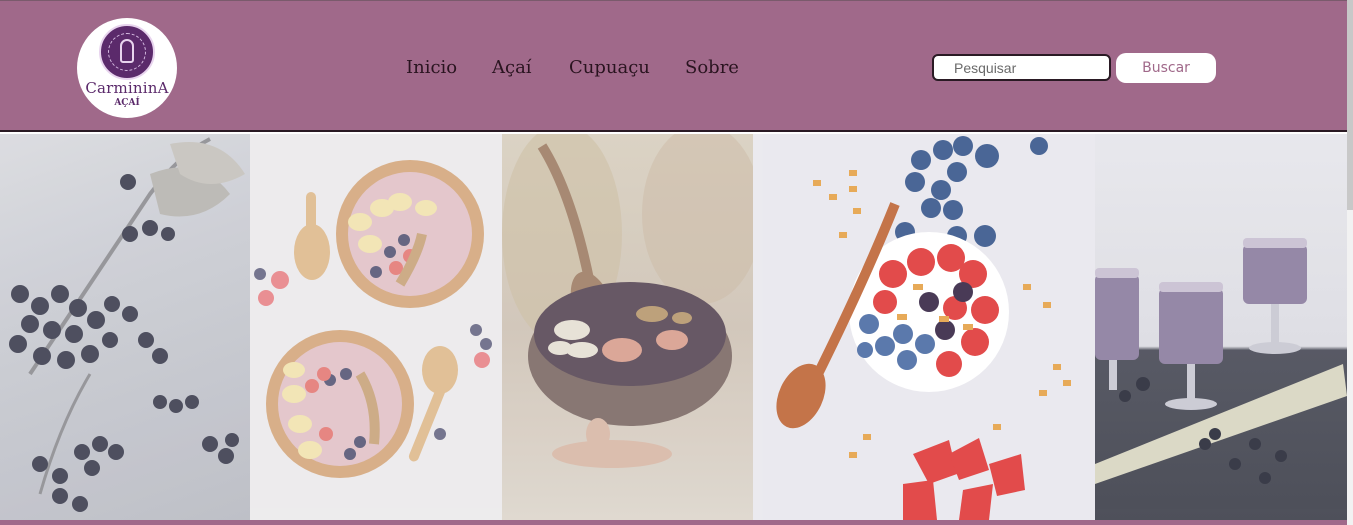  What do you see at coordinates (376, 327) in the screenshot?
I see `acai-bowls-spoons-image` at bounding box center [376, 327].